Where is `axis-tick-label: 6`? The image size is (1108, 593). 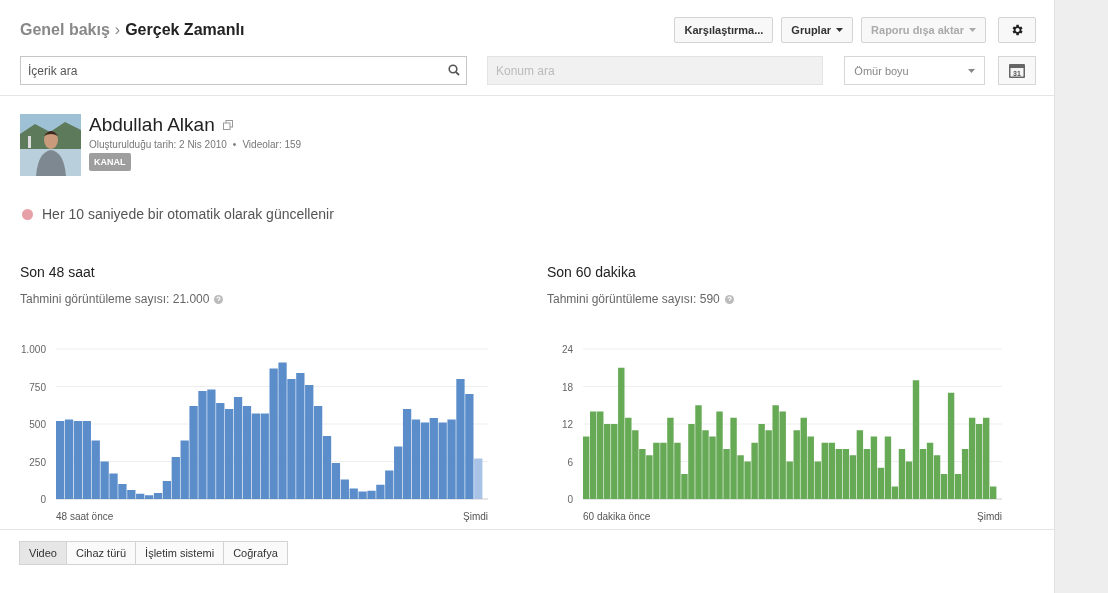 axis-tick-label: 6 is located at coordinates (570, 462).